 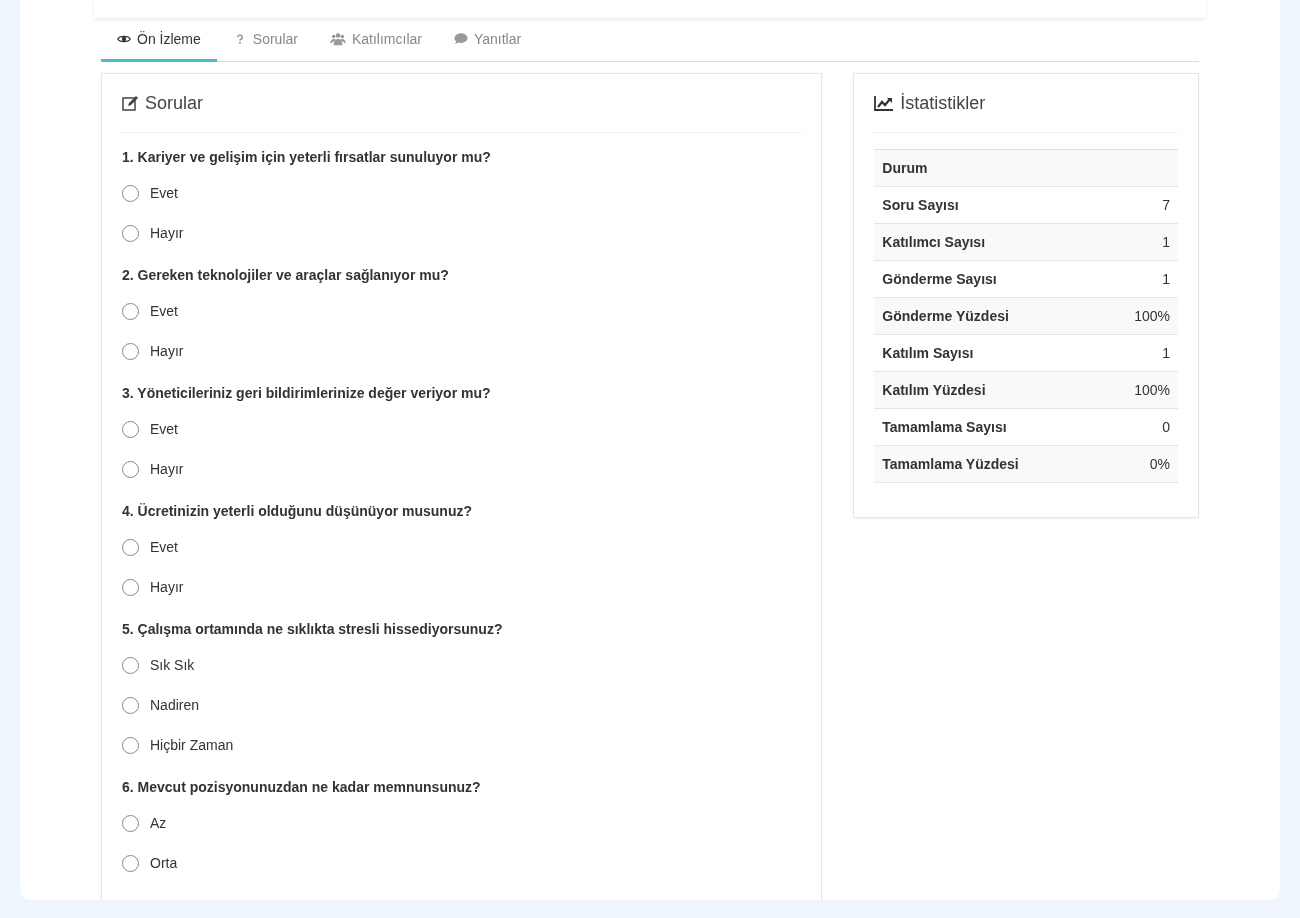 I want to click on stat-label: Gönderme Sayısı, so click(x=939, y=279).